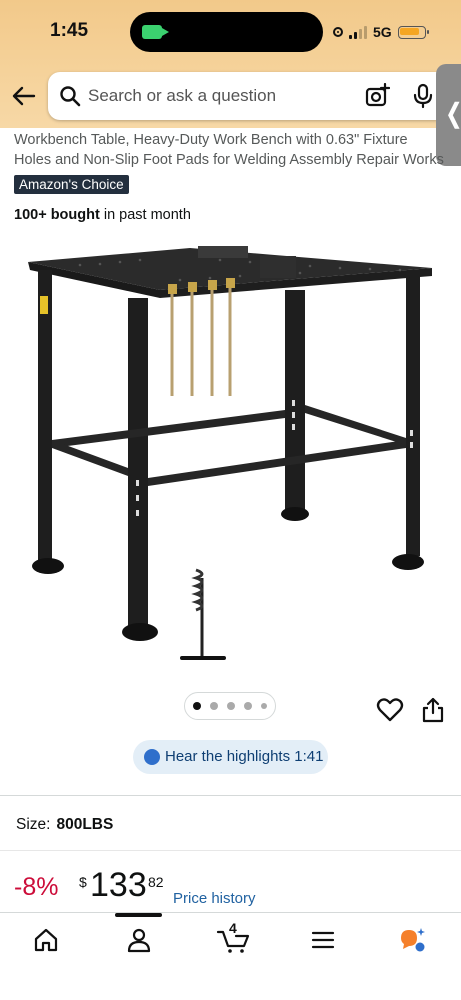 The width and height of the screenshot is (461, 1000). What do you see at coordinates (323, 940) in the screenshot?
I see `menu-icon` at bounding box center [323, 940].